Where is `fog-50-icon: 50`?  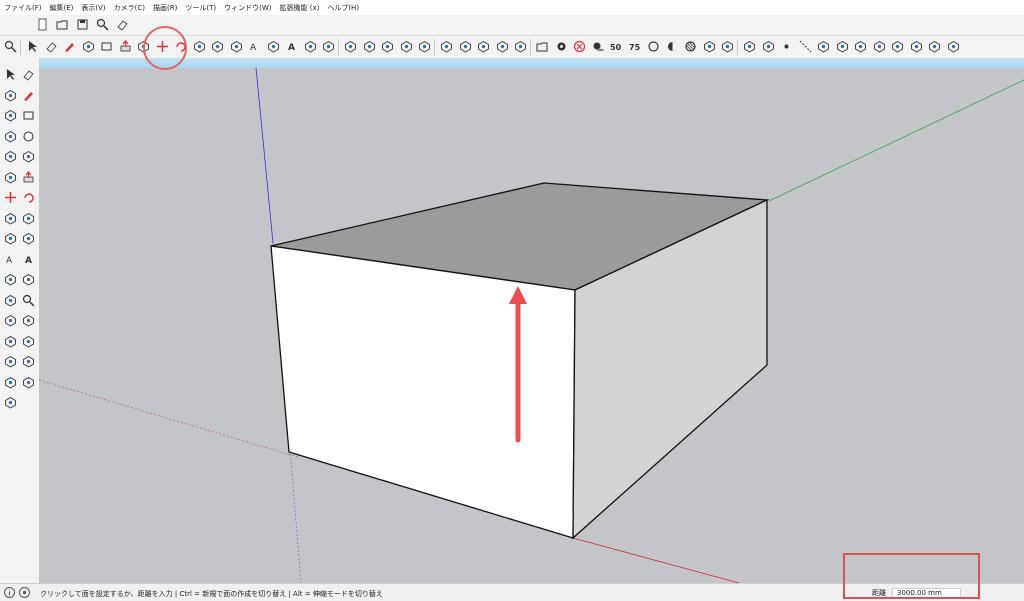
fog-50-icon: 50 is located at coordinates (616, 46).